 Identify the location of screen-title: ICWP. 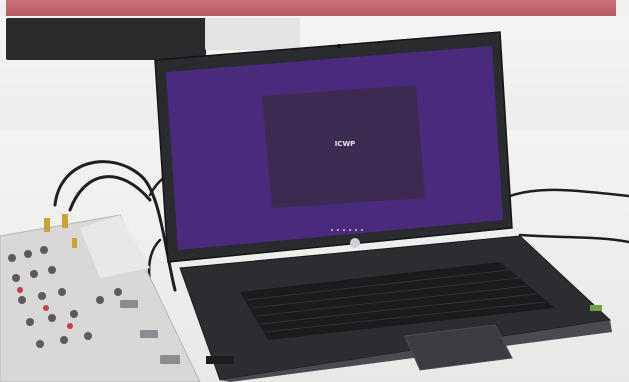
(345, 144).